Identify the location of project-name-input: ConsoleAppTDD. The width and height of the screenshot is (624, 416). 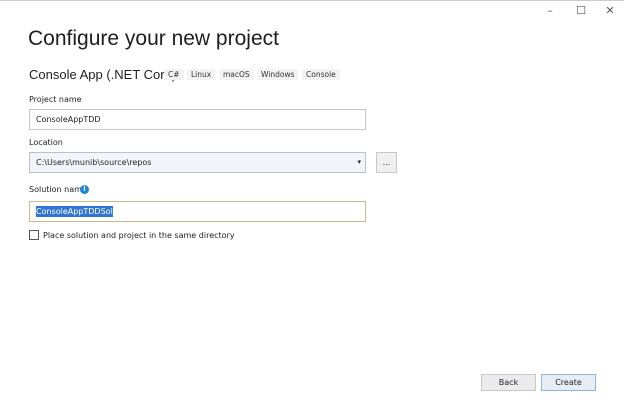
(197, 119).